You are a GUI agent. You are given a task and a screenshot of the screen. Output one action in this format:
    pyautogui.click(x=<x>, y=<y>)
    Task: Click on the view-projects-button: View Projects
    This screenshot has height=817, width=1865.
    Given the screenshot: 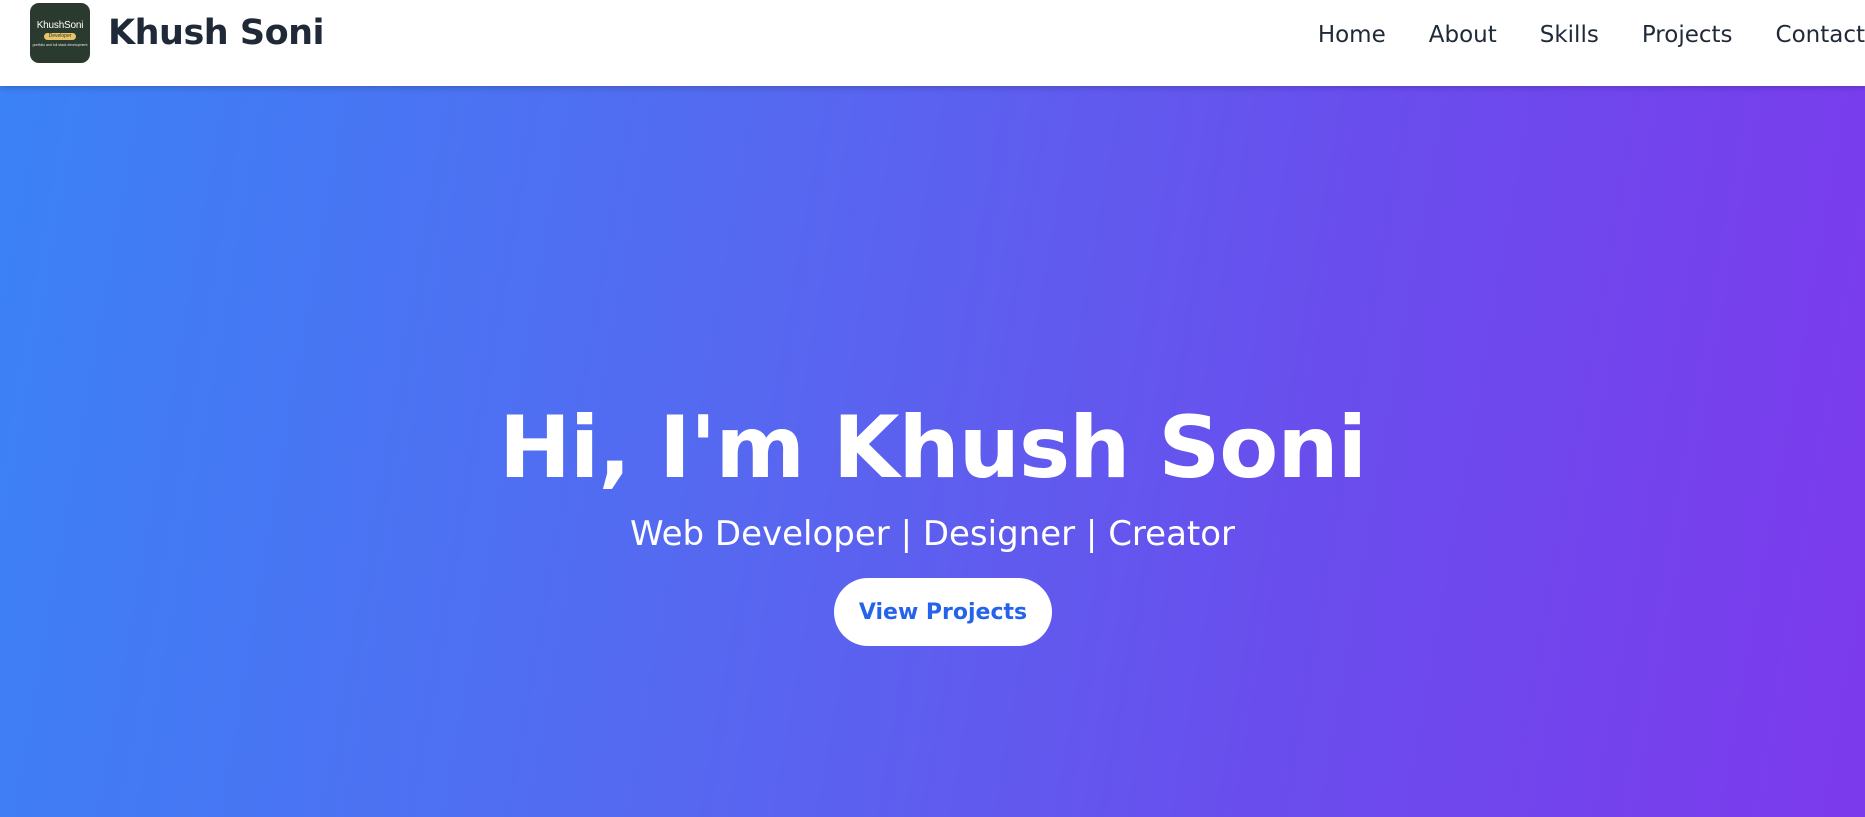 What is the action you would take?
    pyautogui.click(x=943, y=612)
    